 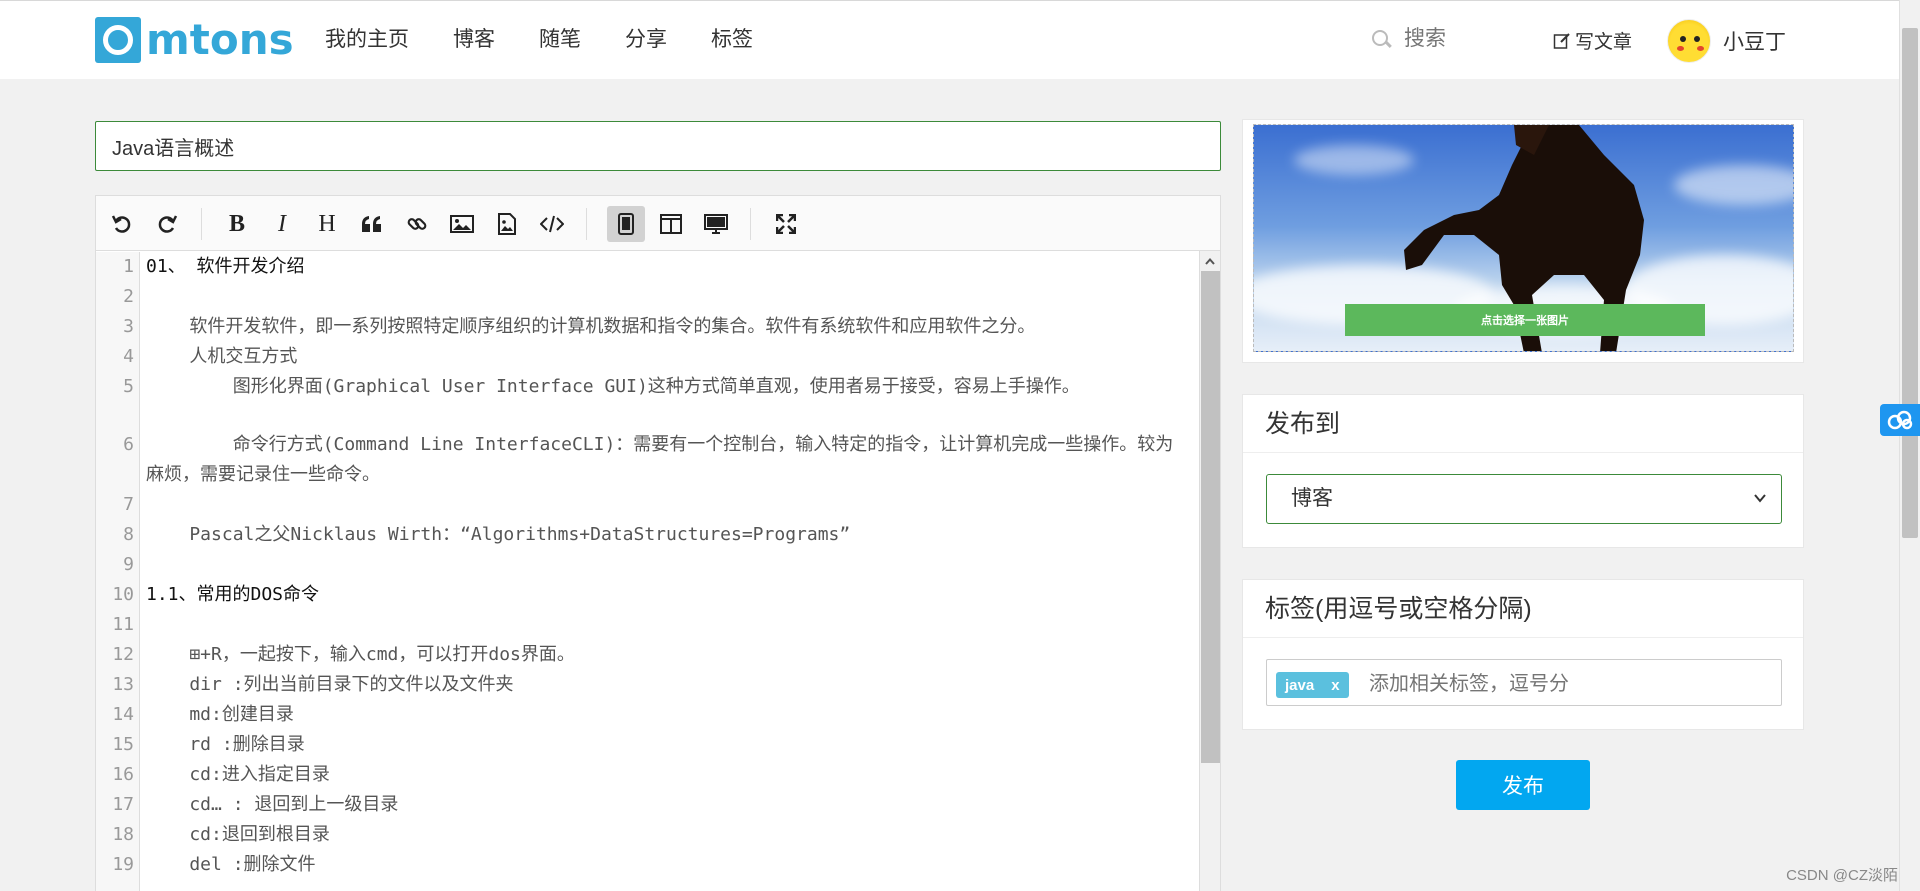 What do you see at coordinates (123, 594) in the screenshot?
I see `line-number: 10` at bounding box center [123, 594].